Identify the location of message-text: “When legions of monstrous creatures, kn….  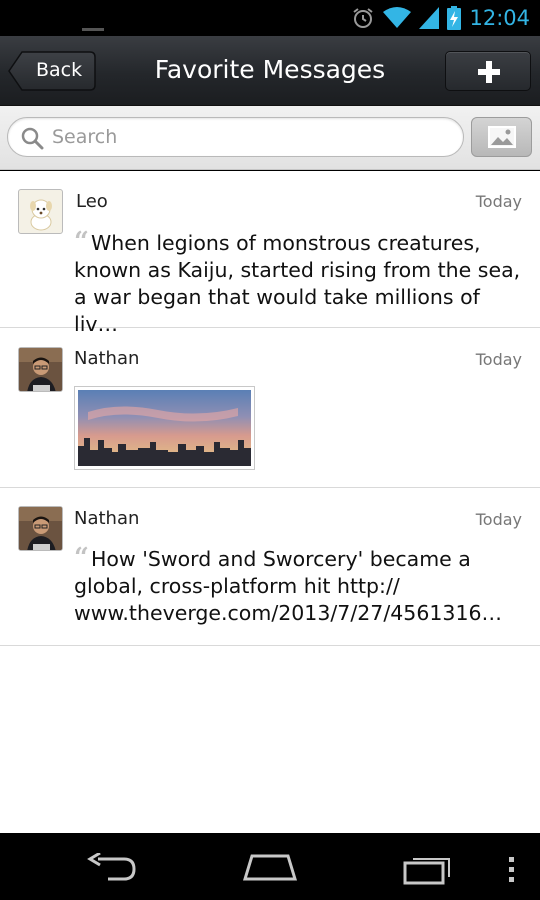
(297, 282).